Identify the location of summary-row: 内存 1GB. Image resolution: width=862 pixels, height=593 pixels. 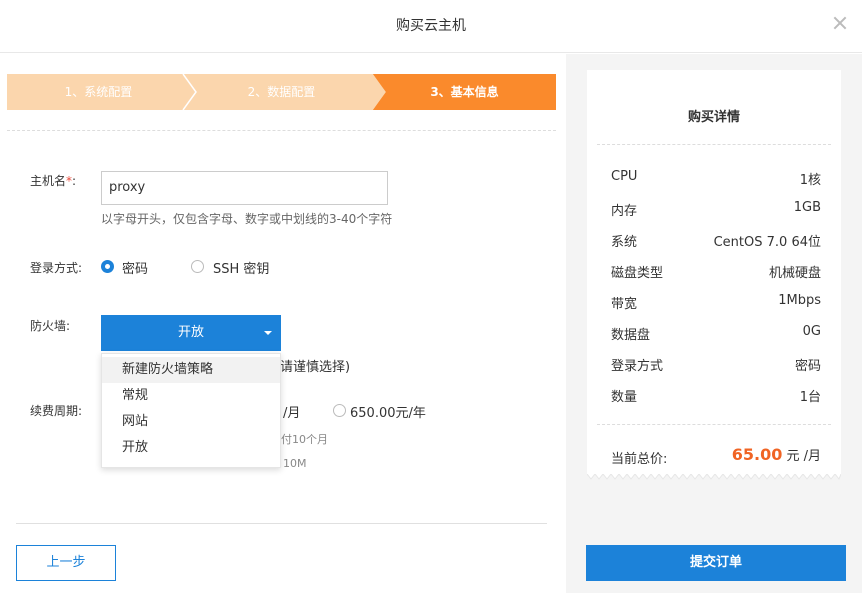
(716, 210).